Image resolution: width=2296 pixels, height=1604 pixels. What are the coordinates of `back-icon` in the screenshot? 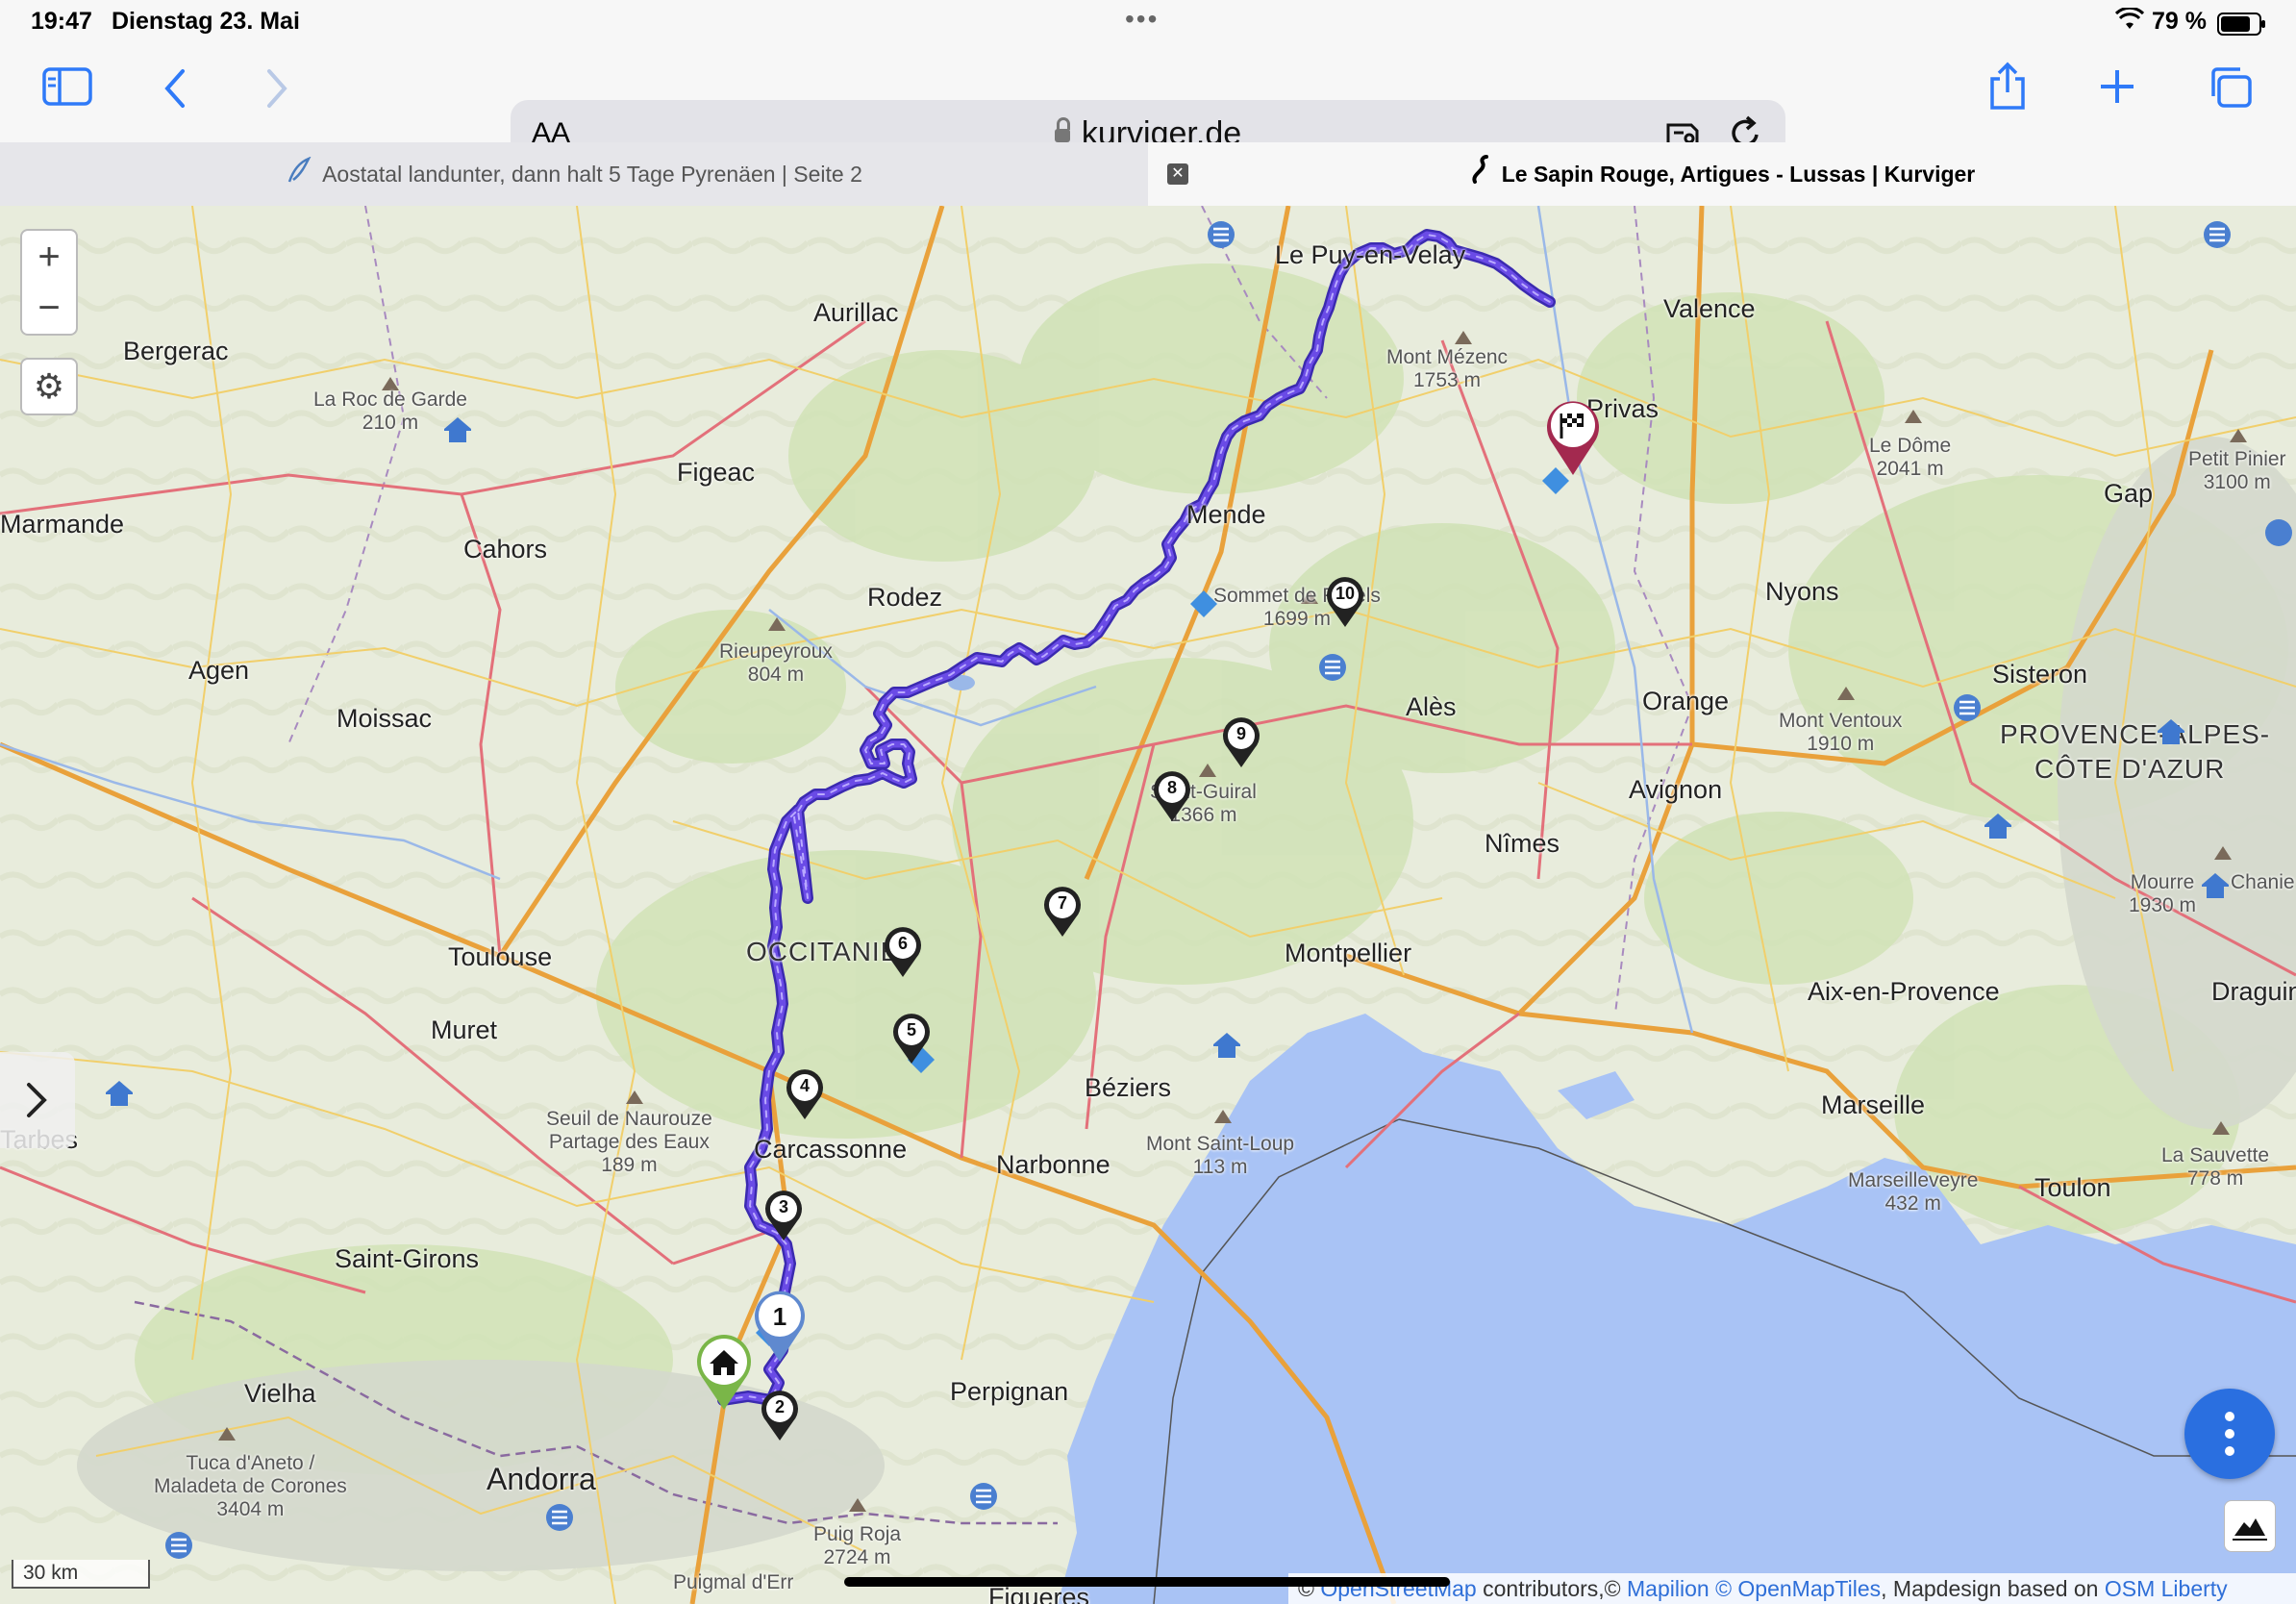 It's located at (175, 90).